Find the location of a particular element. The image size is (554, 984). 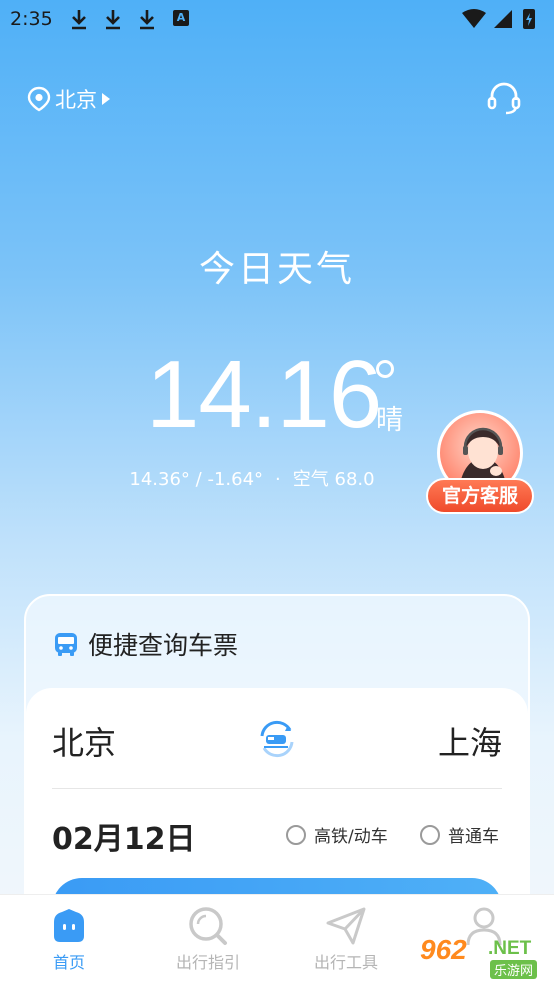

location-pin-icon is located at coordinates (39, 99).